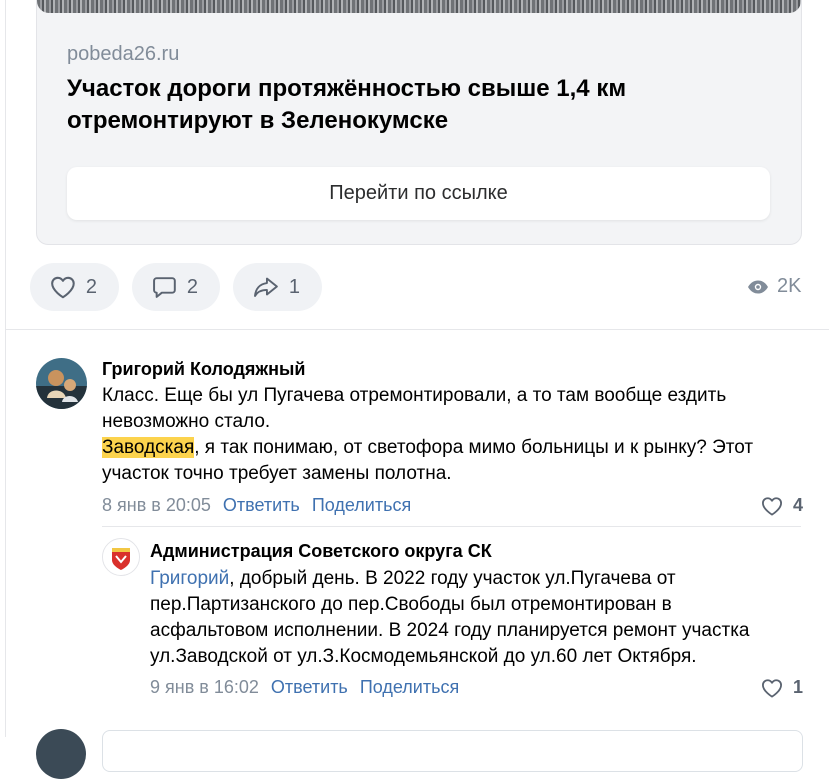  Describe the element at coordinates (266, 287) in the screenshot. I see `share-icon` at that location.